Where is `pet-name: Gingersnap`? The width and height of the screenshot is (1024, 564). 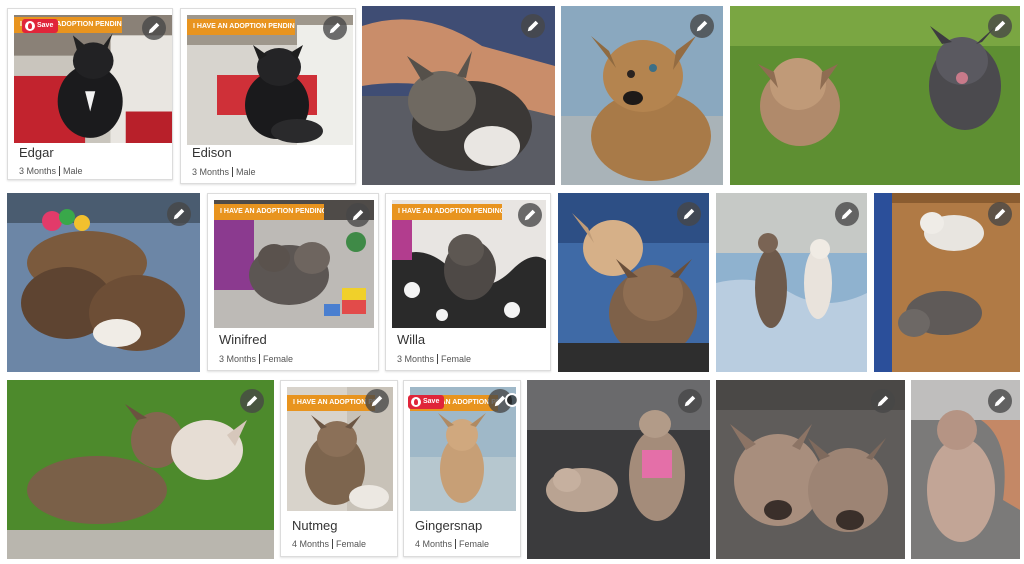
pet-name: Gingersnap is located at coordinates (448, 525).